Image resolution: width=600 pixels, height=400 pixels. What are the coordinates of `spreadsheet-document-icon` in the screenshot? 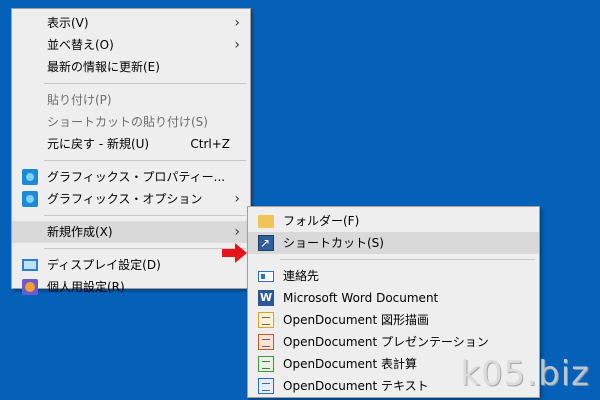 It's located at (266, 364).